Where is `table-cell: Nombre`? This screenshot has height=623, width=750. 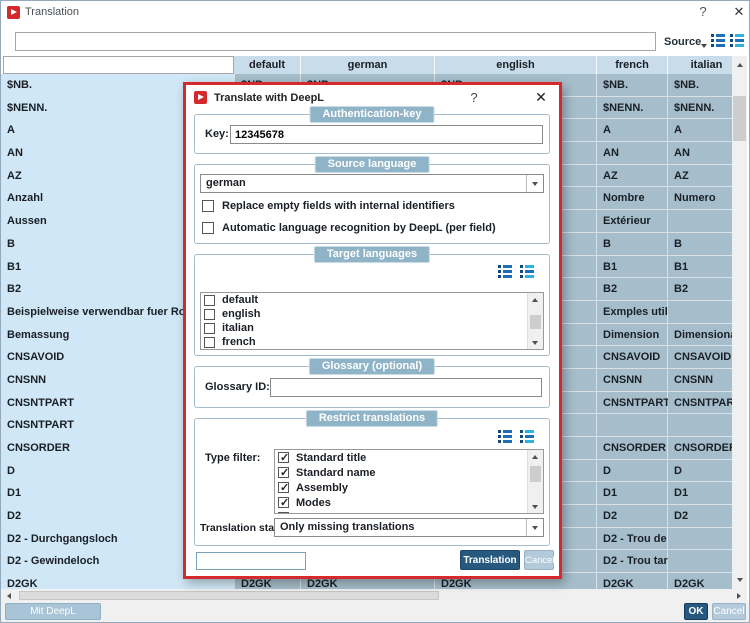 table-cell: Nombre is located at coordinates (632, 199).